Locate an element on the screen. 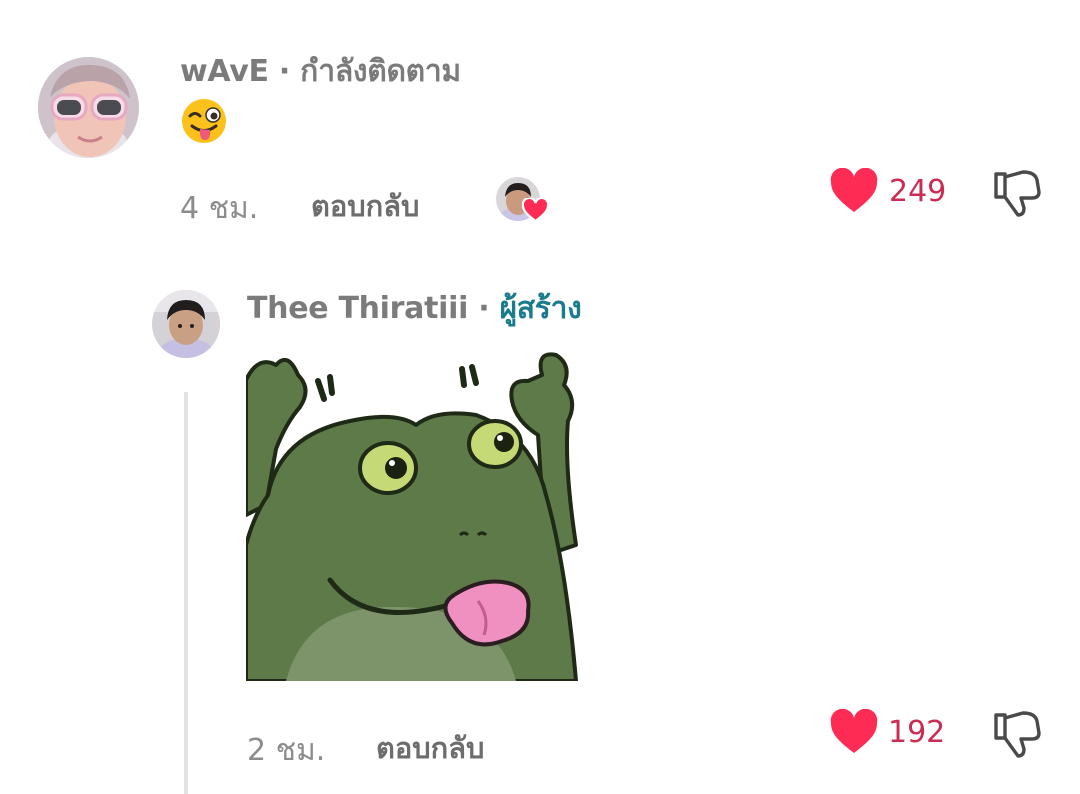 Image resolution: width=1080 pixels, height=794 pixels. like-count: 192 is located at coordinates (917, 732).